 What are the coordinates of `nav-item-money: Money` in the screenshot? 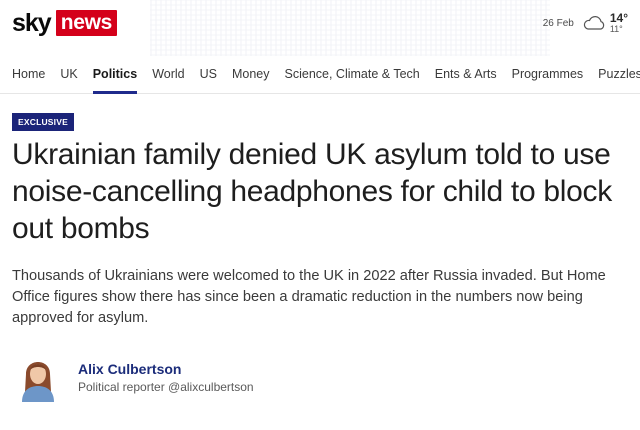 It's located at (251, 75).